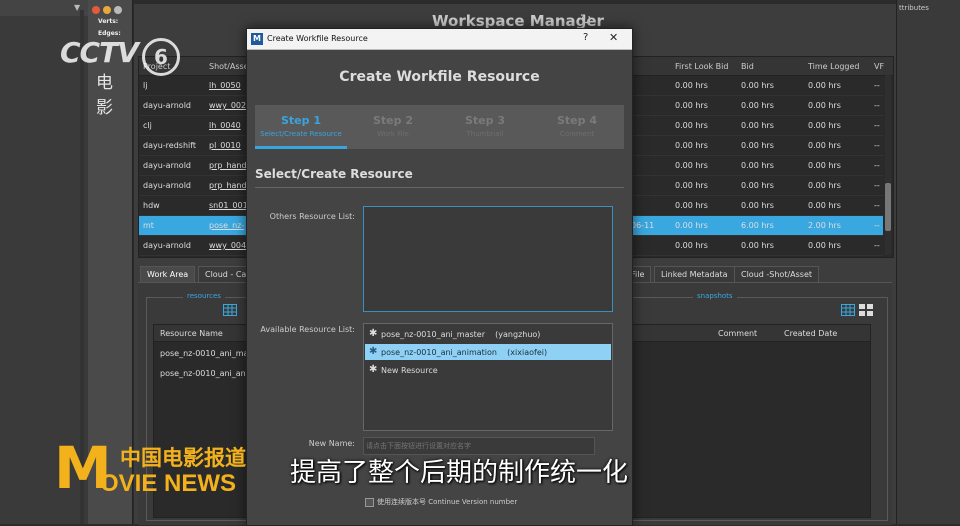 This screenshot has height=526, width=960. I want to click on col-shot: Shot/Asse, so click(229, 66).